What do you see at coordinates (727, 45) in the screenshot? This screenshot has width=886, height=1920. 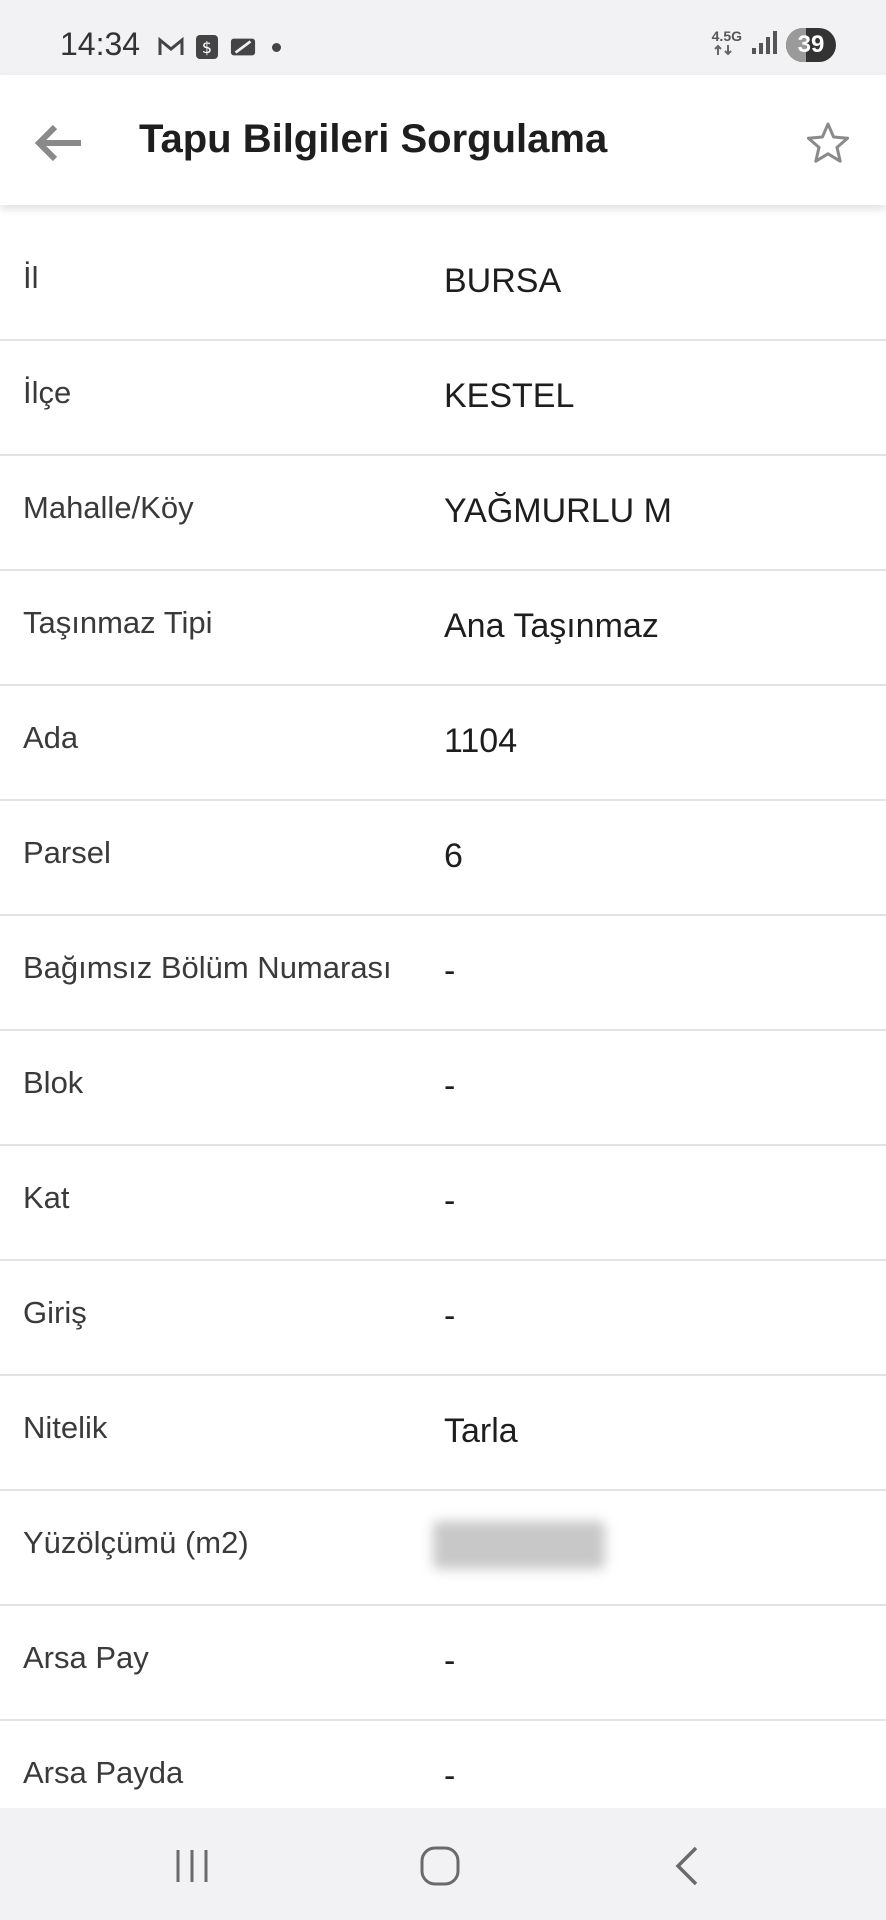 I see `network-arrows-icon: 4.5G` at bounding box center [727, 45].